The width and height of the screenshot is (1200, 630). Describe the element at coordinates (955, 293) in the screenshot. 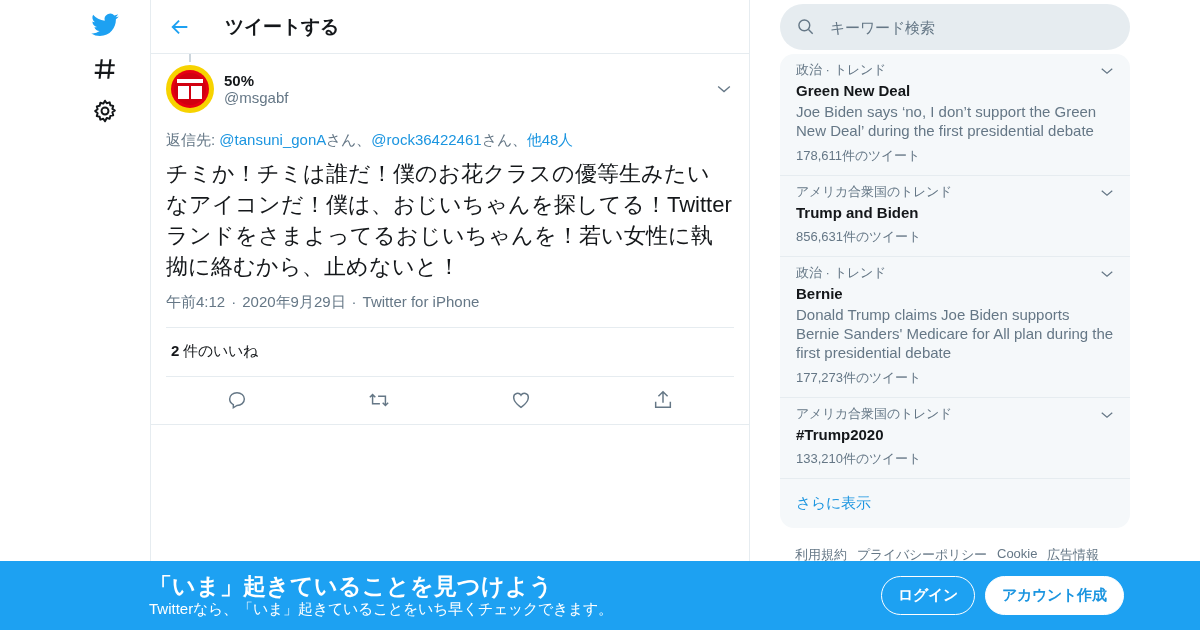

I see `trend-title: Bernie` at that location.